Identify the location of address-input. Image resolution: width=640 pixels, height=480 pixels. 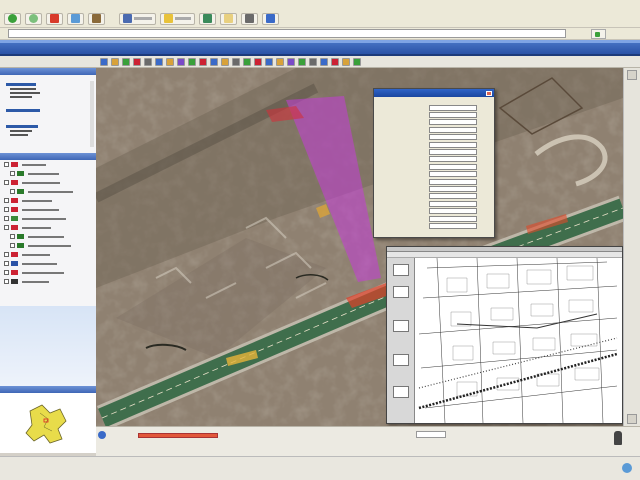
(287, 33).